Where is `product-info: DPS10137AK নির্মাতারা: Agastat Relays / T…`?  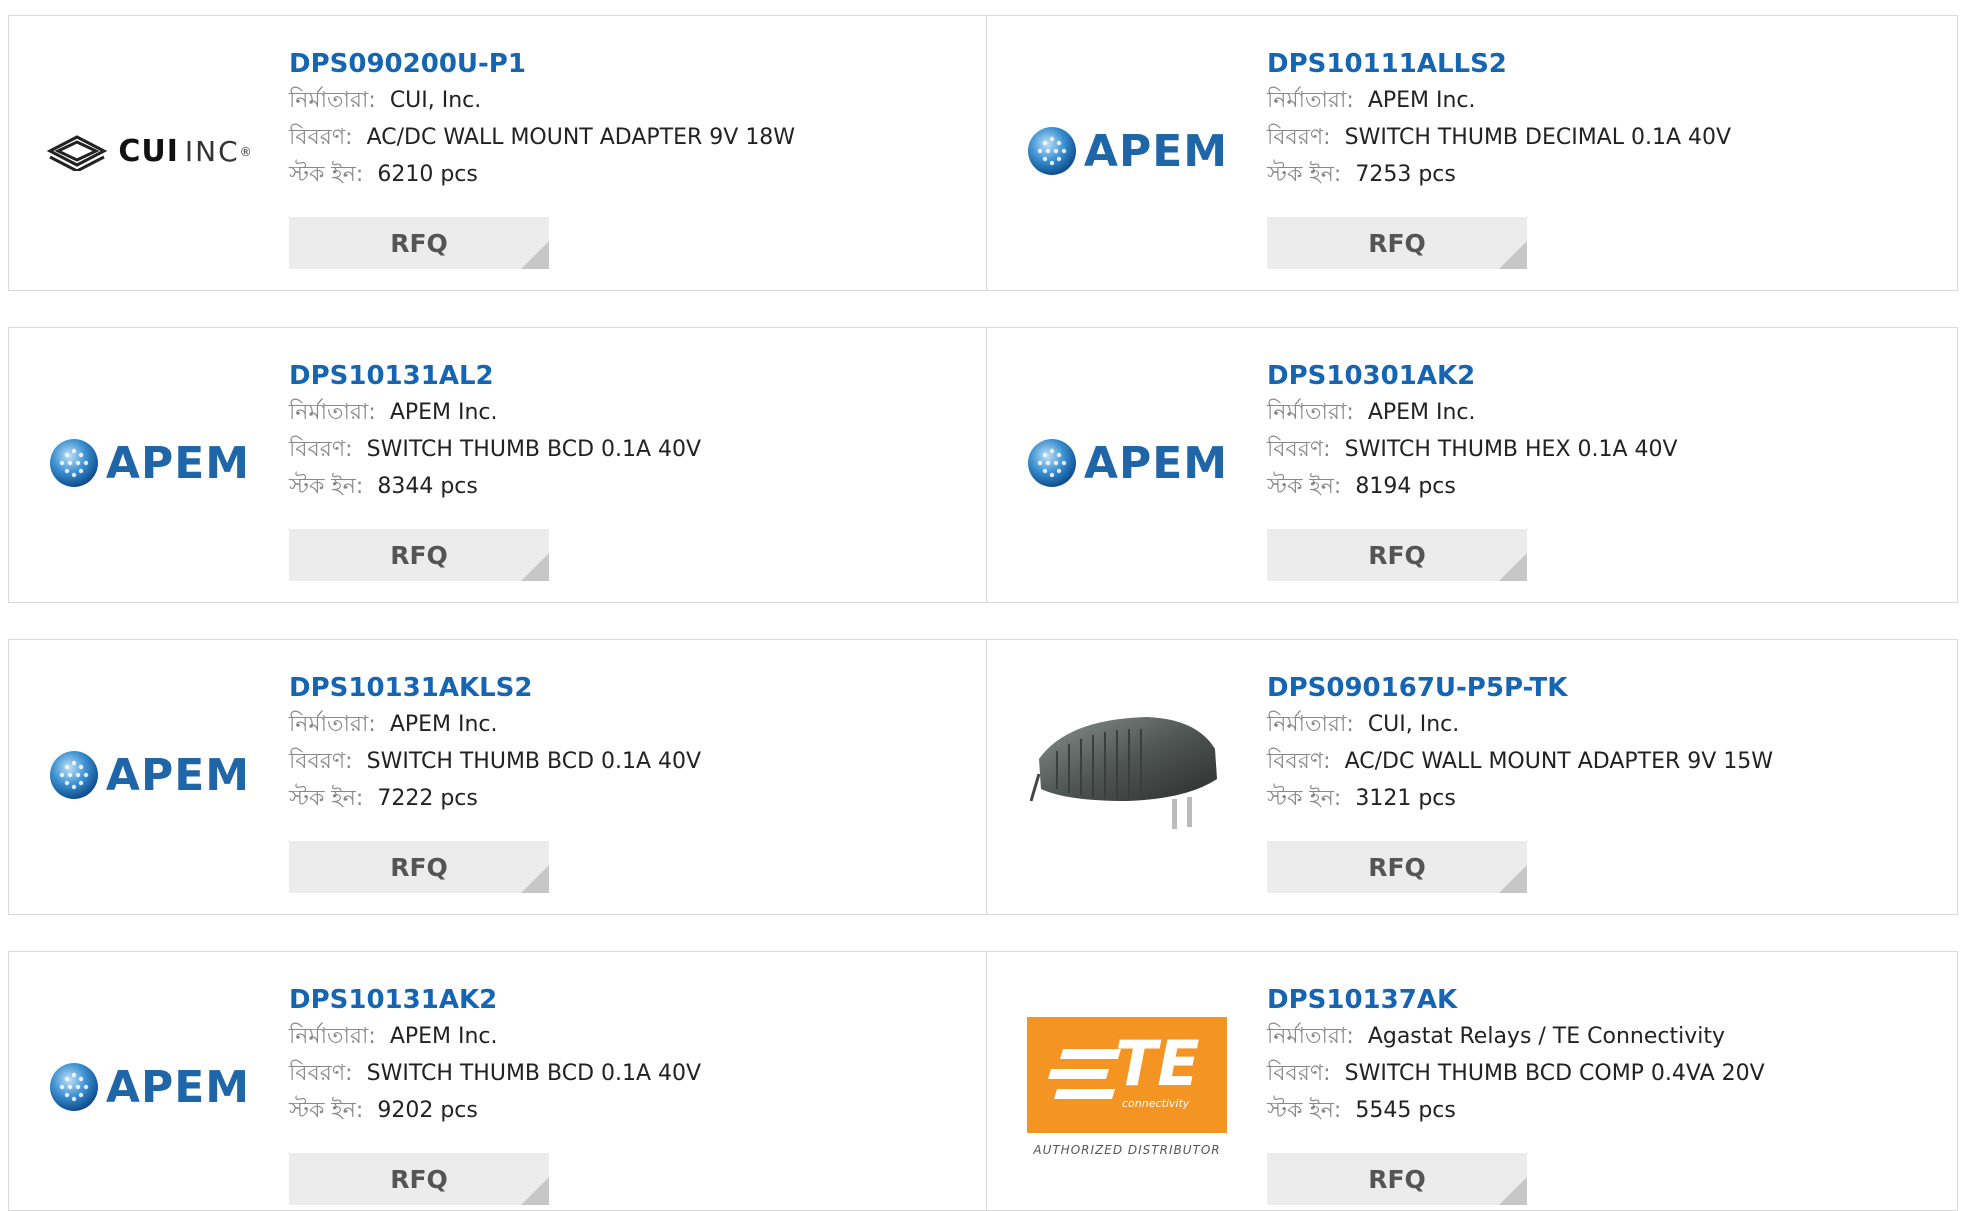
product-info: DPS10137AK নির্মাতারা: Agastat Relays / T… is located at coordinates (1607, 1055).